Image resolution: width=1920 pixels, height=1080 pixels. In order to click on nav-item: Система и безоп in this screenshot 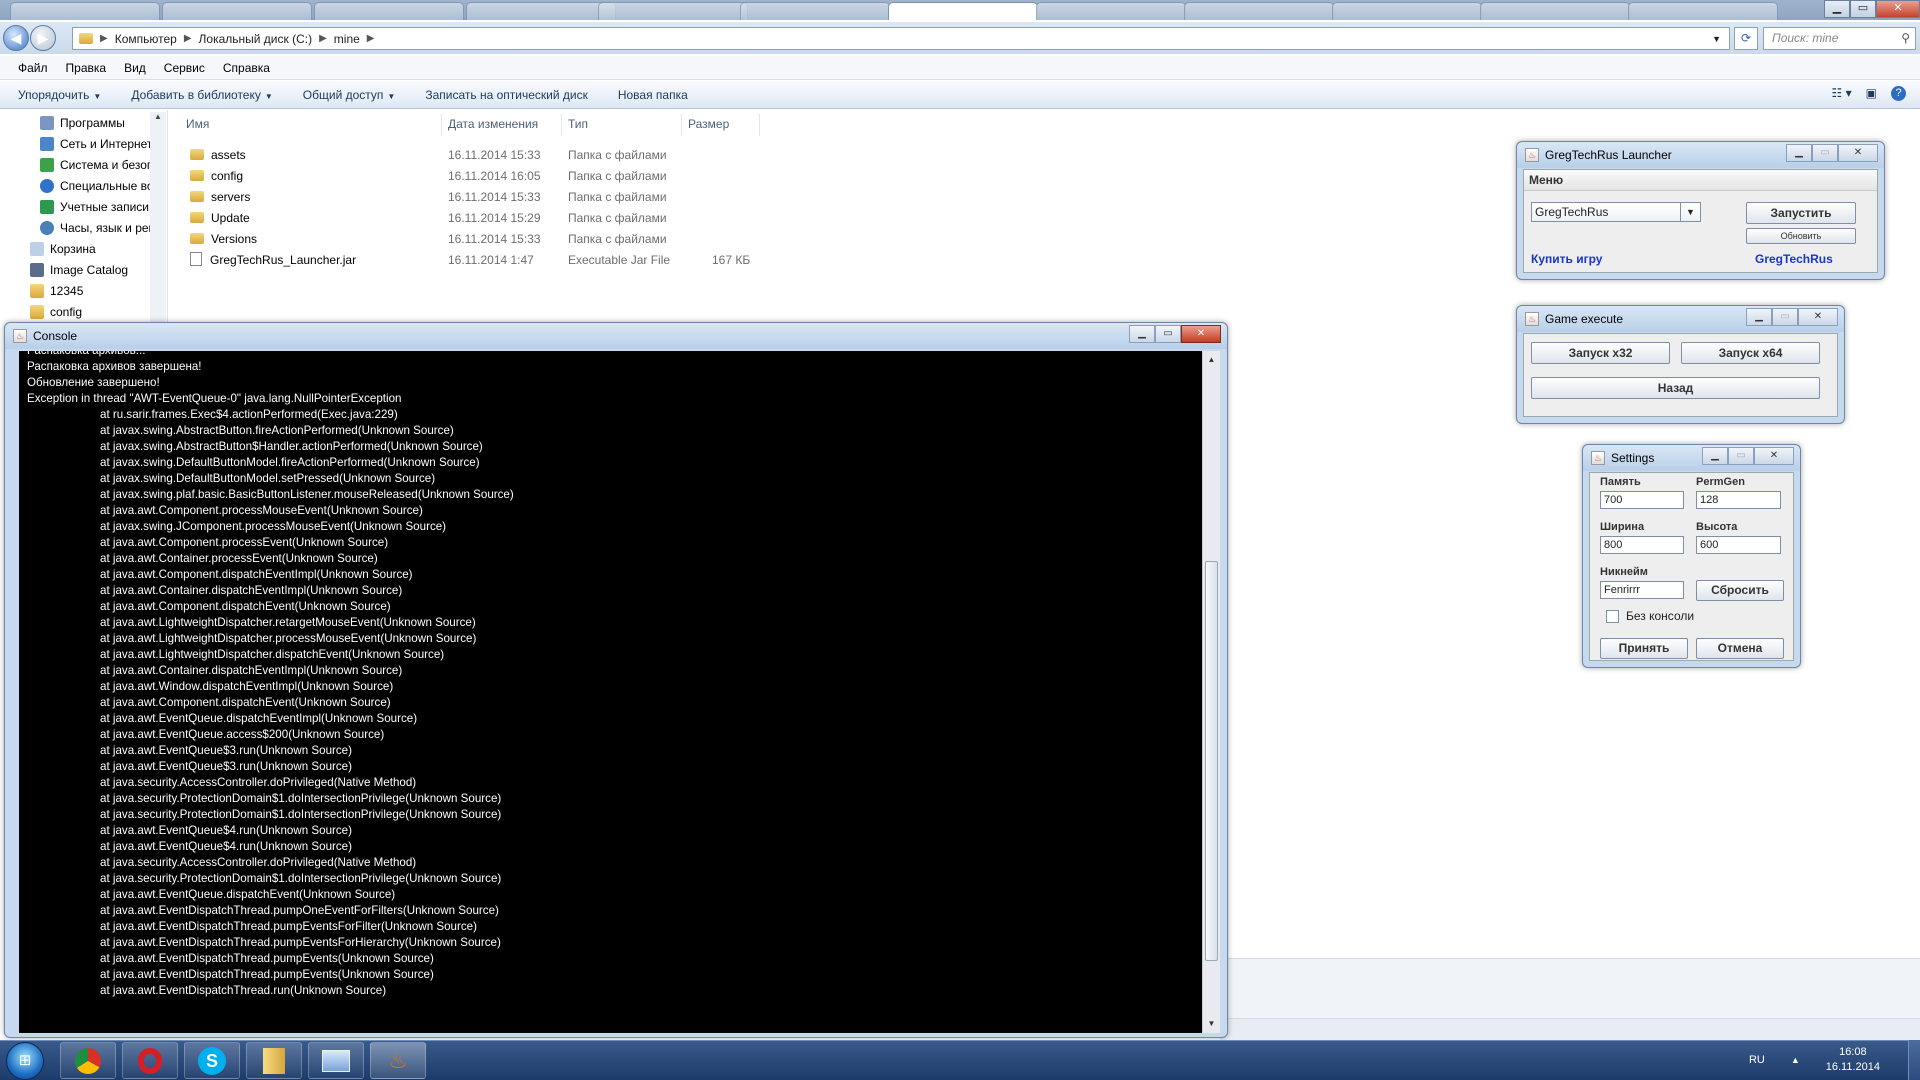, I will do `click(103, 164)`.